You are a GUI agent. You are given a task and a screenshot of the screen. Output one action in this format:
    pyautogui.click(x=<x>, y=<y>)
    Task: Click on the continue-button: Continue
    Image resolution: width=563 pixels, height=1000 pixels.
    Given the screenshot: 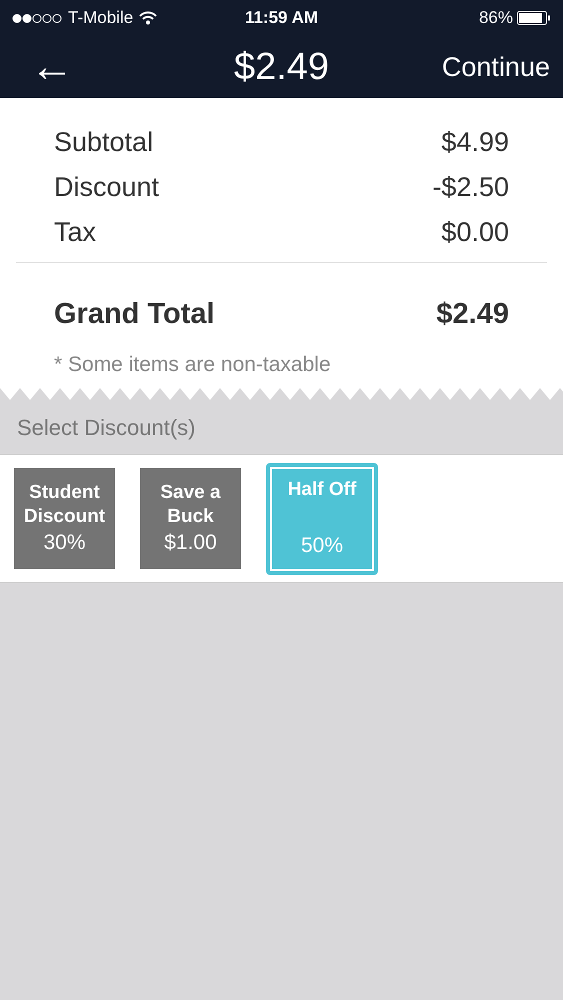 What is the action you would take?
    pyautogui.click(x=496, y=67)
    